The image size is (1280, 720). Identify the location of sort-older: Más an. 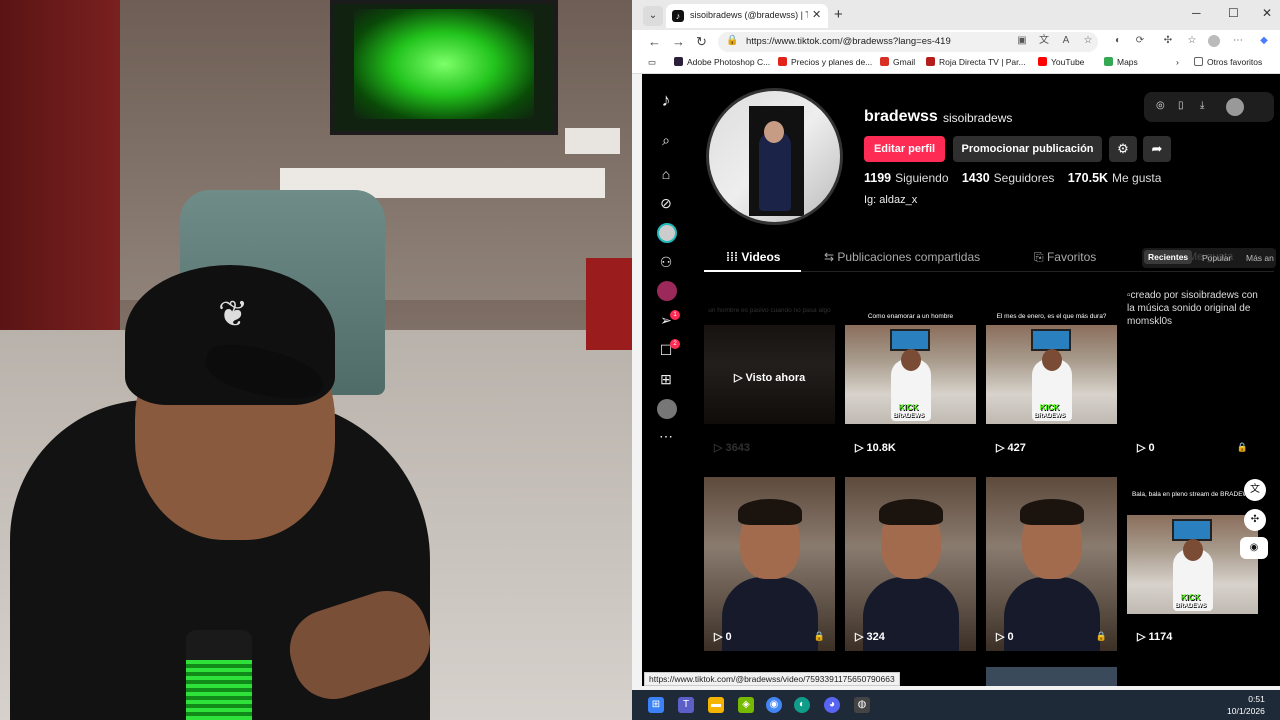
(1260, 258).